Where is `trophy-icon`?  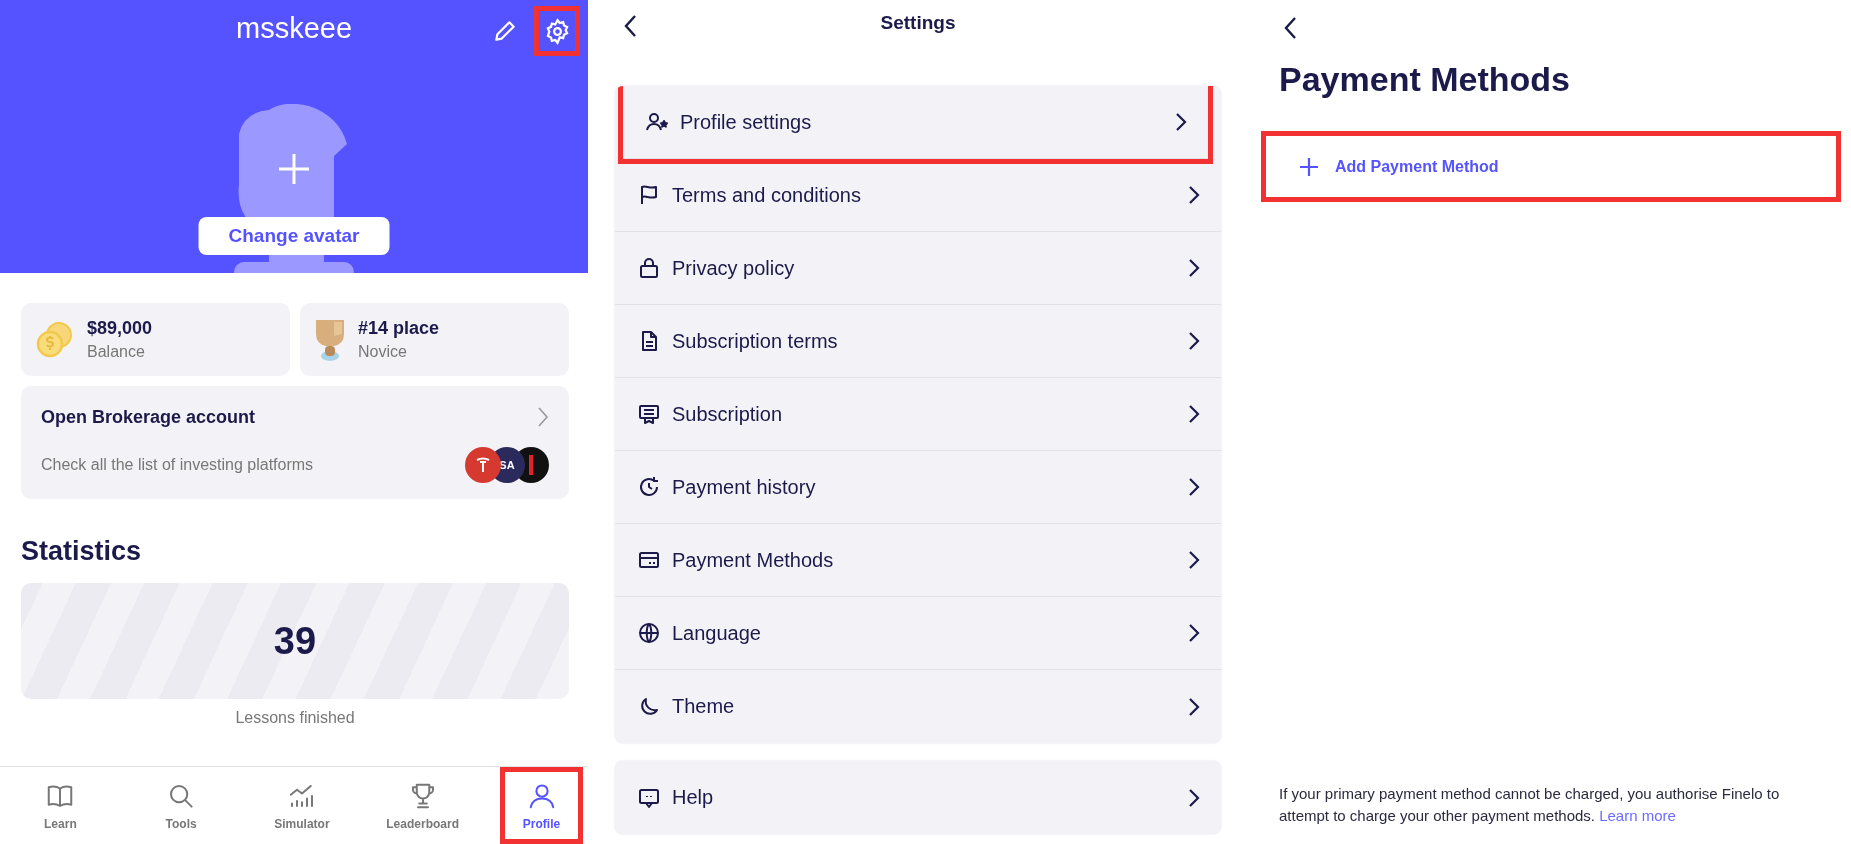 trophy-icon is located at coordinates (330, 339).